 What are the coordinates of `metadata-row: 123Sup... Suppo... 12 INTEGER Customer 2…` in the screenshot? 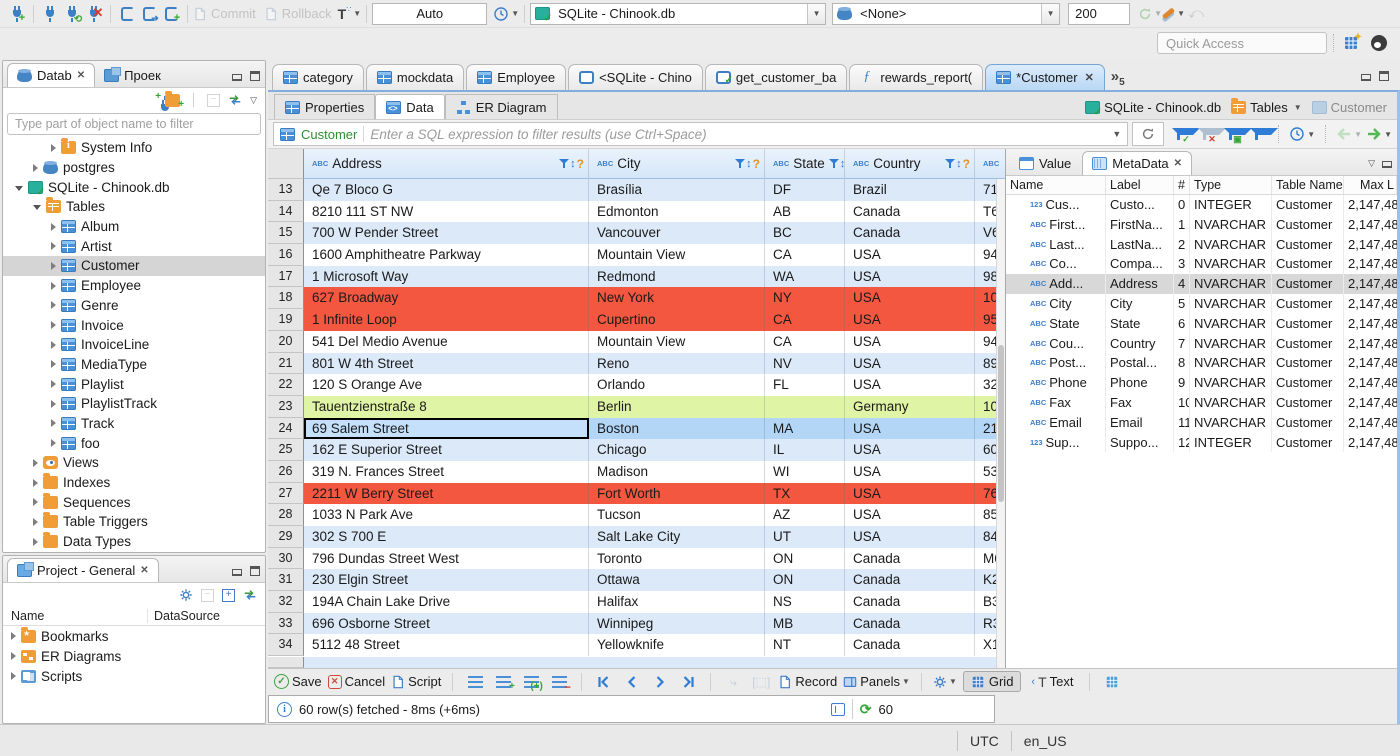 It's located at (1201, 442).